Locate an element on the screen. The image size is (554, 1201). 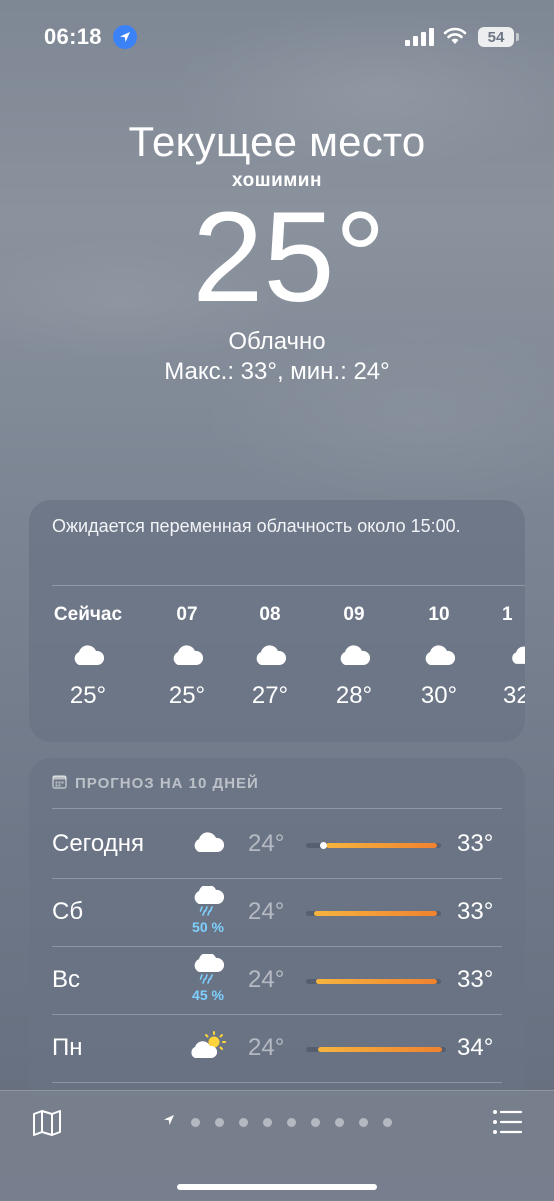
current-temp-dot is located at coordinates (323, 845).